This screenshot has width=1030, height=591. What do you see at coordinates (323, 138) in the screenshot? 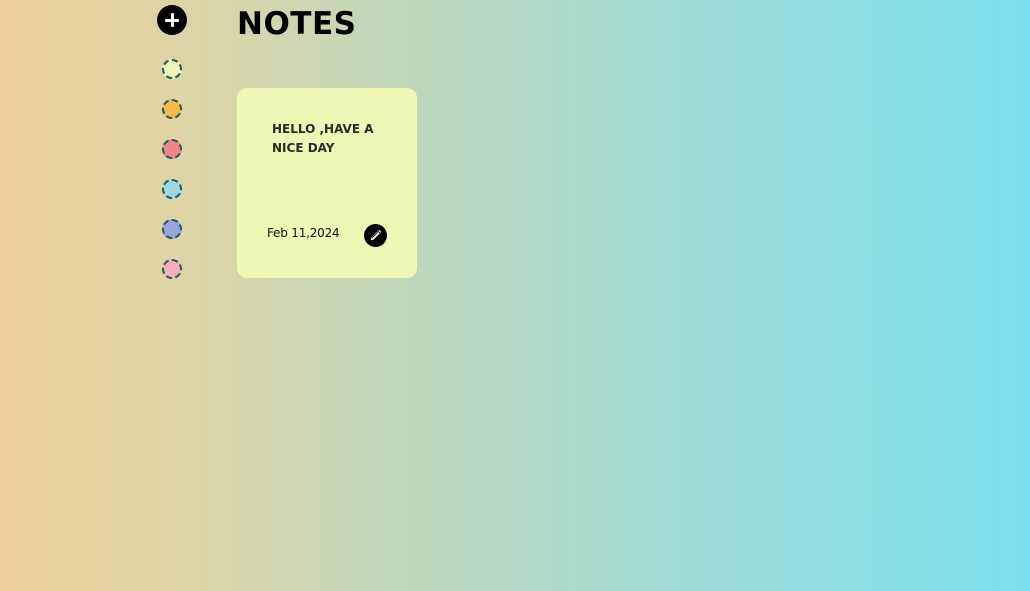
I see `note-text: HELLO ,HAVE A NICE DAY` at bounding box center [323, 138].